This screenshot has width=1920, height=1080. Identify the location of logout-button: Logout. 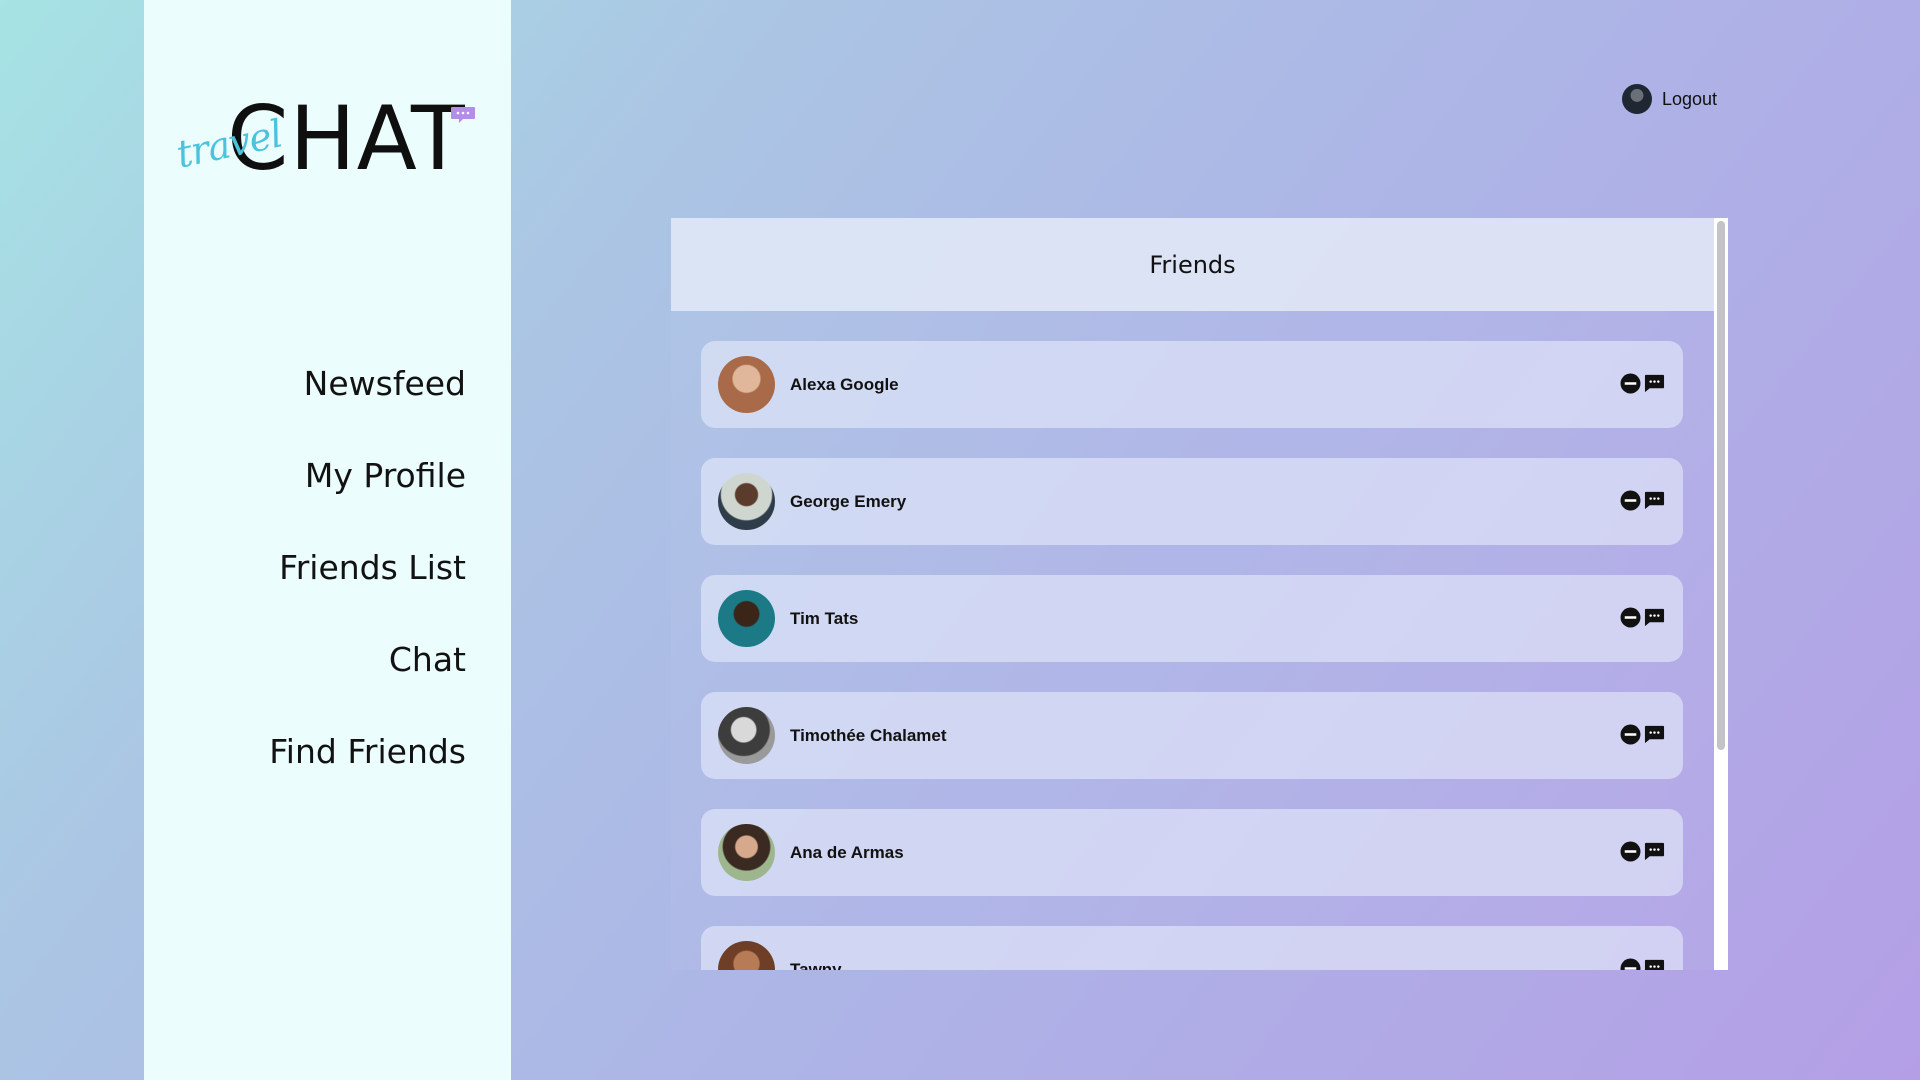
(1669, 99).